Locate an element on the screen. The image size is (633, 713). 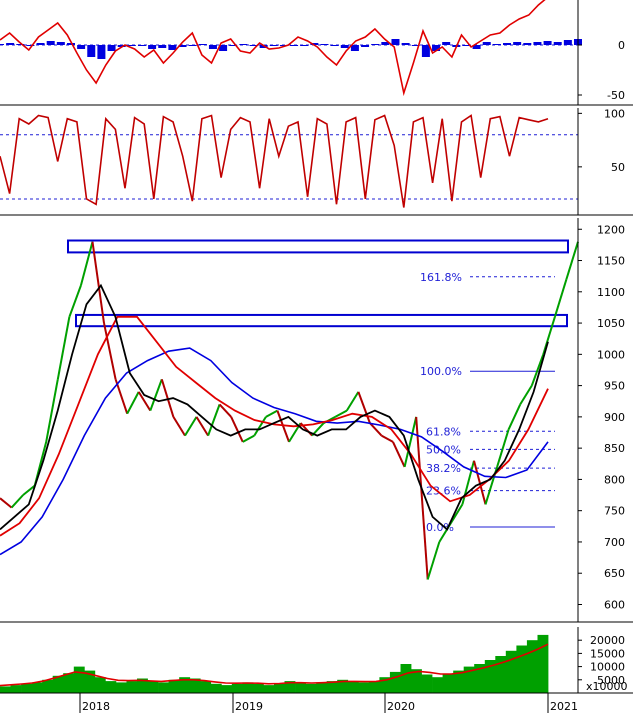
x-axis-tick-label: 2020 is located at coordinates (401, 706).